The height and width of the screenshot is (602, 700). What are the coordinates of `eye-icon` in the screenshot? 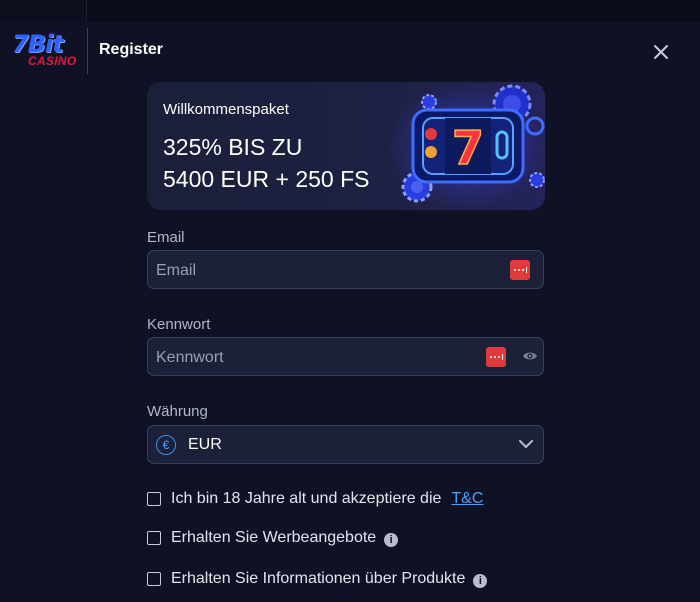 It's located at (530, 356).